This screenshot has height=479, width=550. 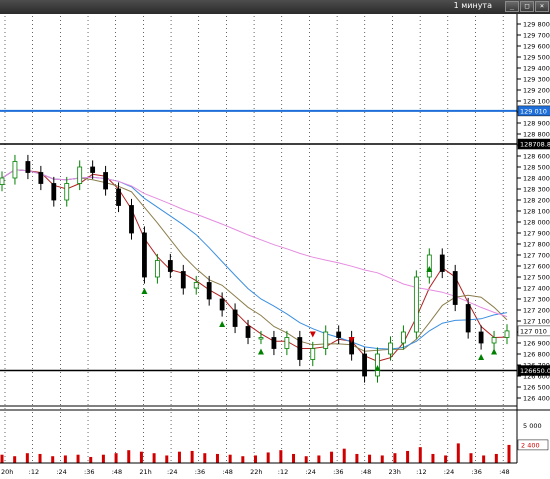 What do you see at coordinates (145, 472) in the screenshot?
I see `time-tick-label: 21h` at bounding box center [145, 472].